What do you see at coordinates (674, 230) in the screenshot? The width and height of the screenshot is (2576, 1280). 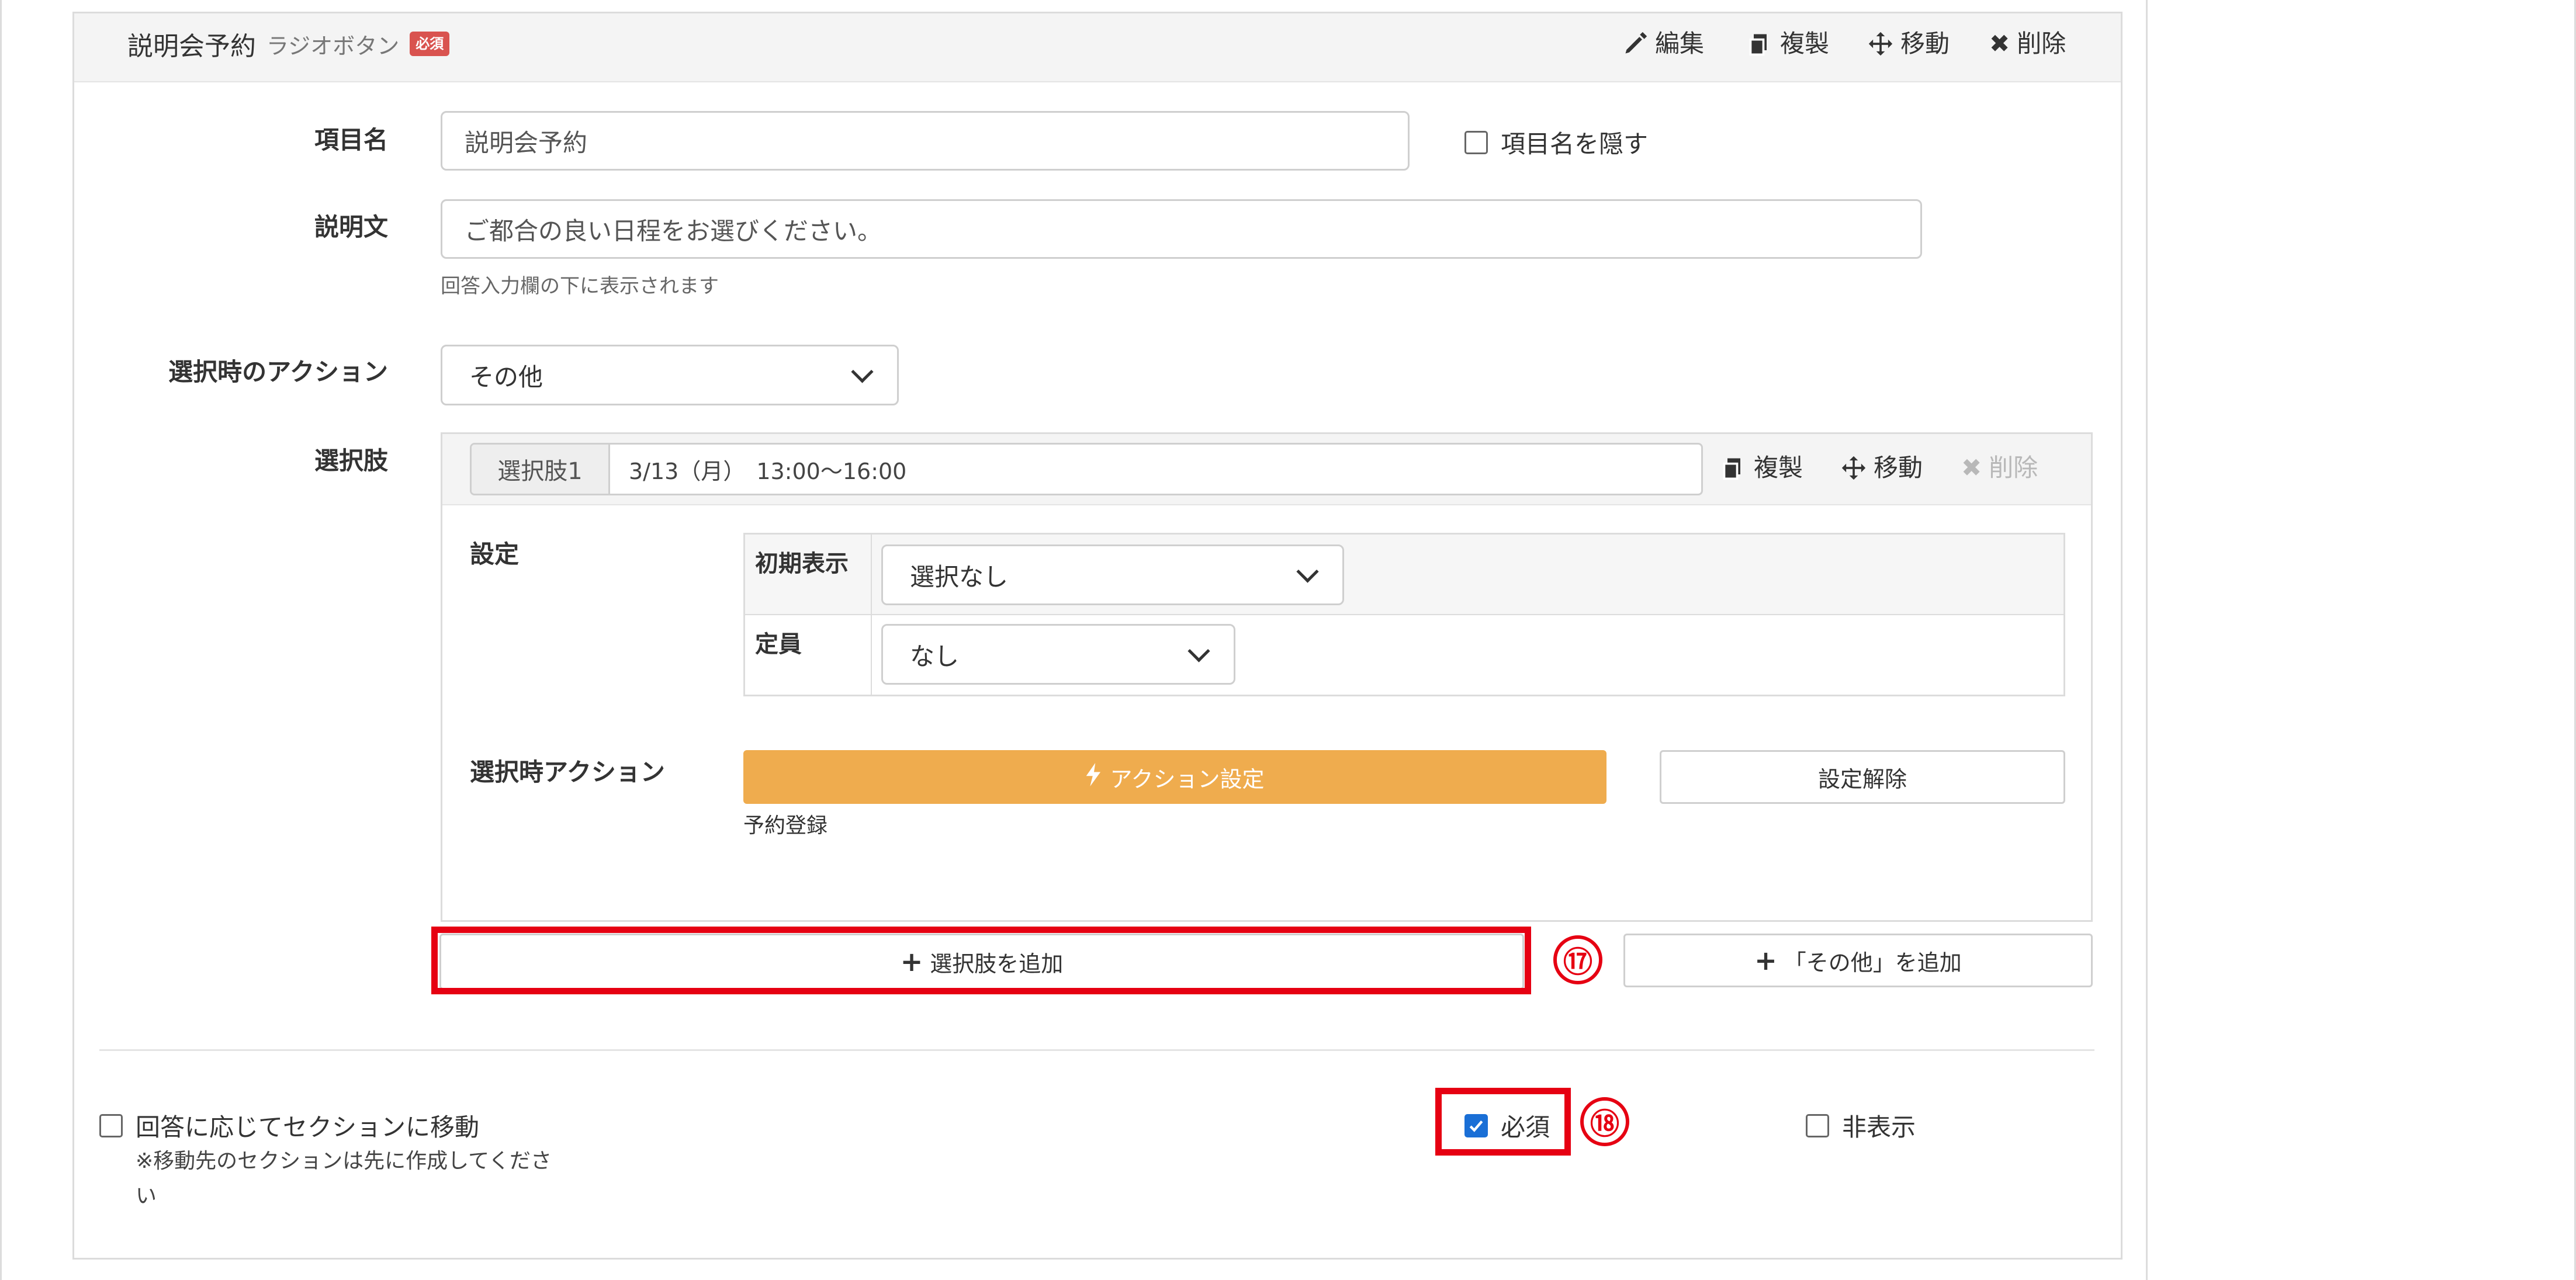 I see `description-value: ご都合の良い日程をお選びください。` at bounding box center [674, 230].